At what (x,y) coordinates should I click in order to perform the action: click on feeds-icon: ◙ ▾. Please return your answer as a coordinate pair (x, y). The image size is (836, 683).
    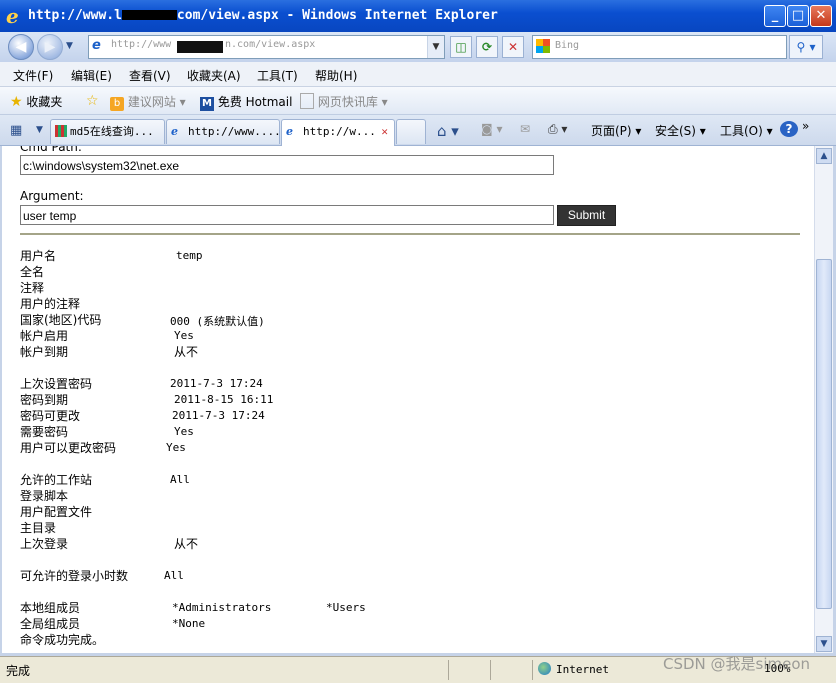
    Looking at the image, I should click on (491, 129).